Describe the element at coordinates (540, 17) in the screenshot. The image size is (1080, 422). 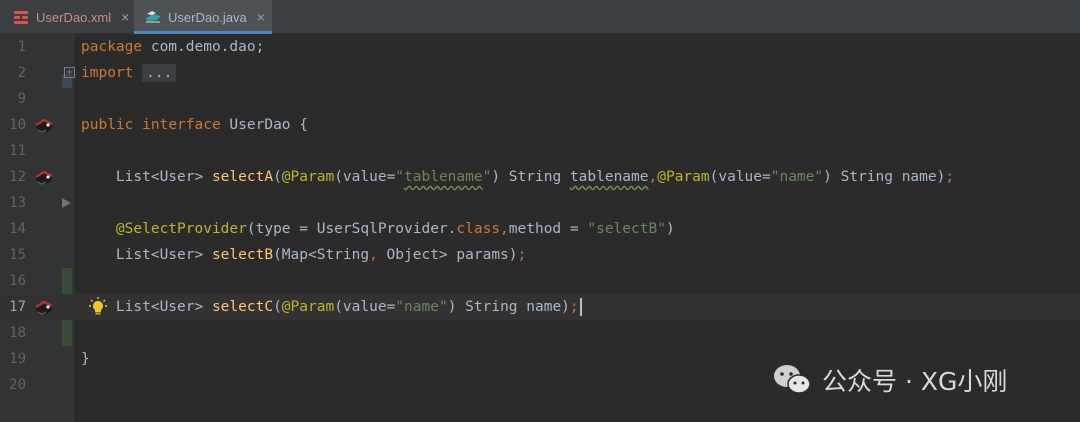
I see `editor-tab-bar: UserDao.xml × UserDao.java ×` at that location.